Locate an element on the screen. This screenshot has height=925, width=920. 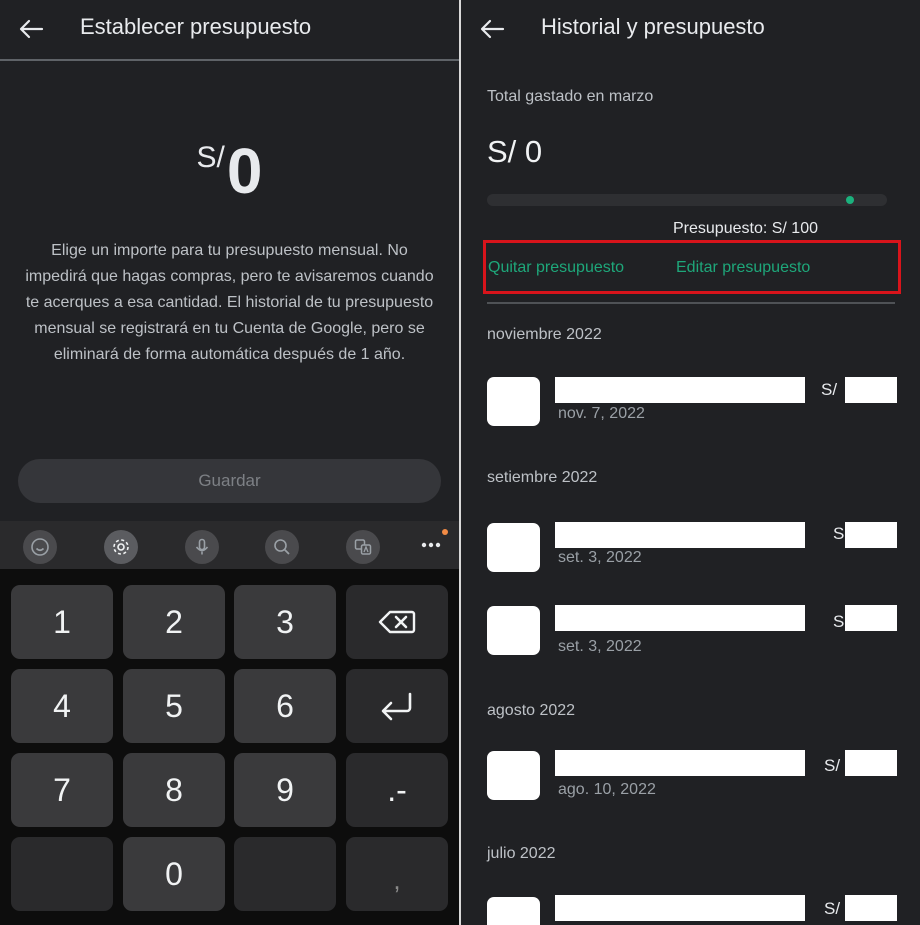
keyboard-toolbar is located at coordinates (229, 545).